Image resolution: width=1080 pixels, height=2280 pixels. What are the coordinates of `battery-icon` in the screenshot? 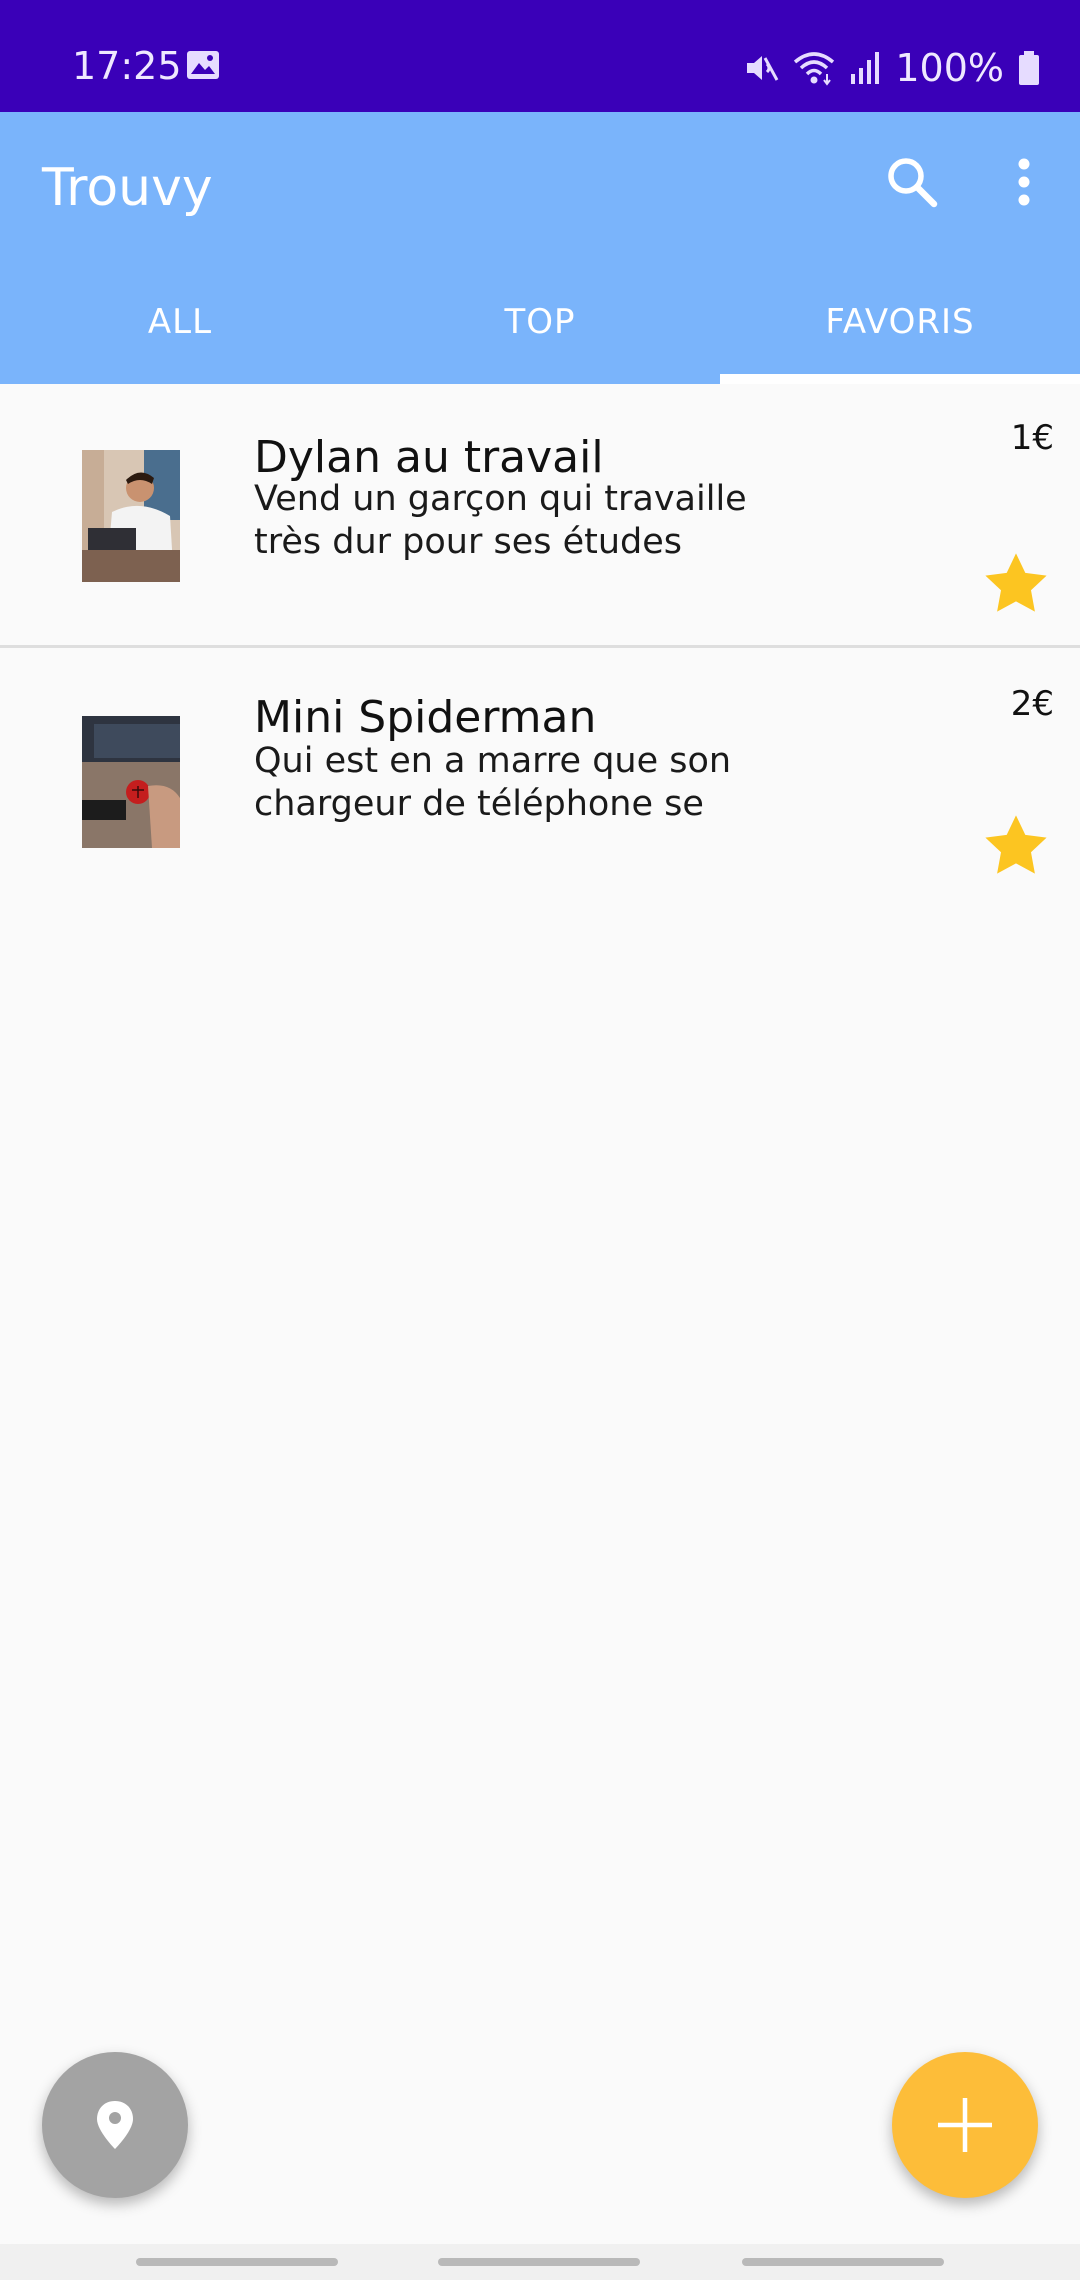 It's located at (1029, 68).